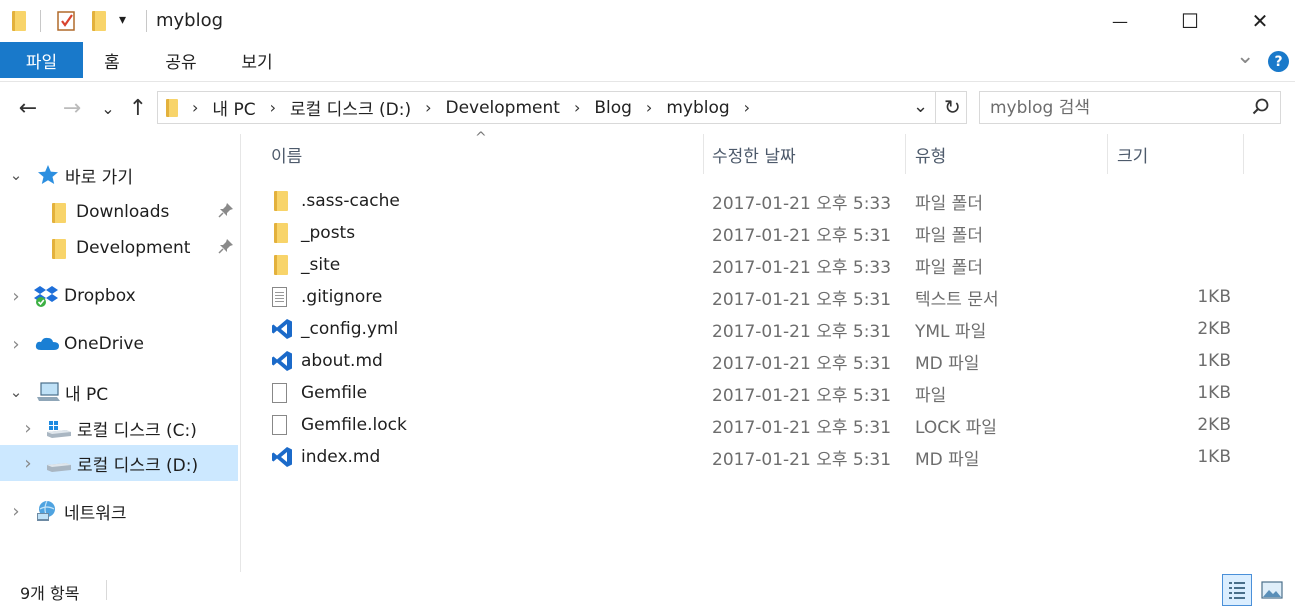  Describe the element at coordinates (768, 265) in the screenshot. I see `file-row: _site 2017-01-21 오후 5:33 파일 폴더` at that location.